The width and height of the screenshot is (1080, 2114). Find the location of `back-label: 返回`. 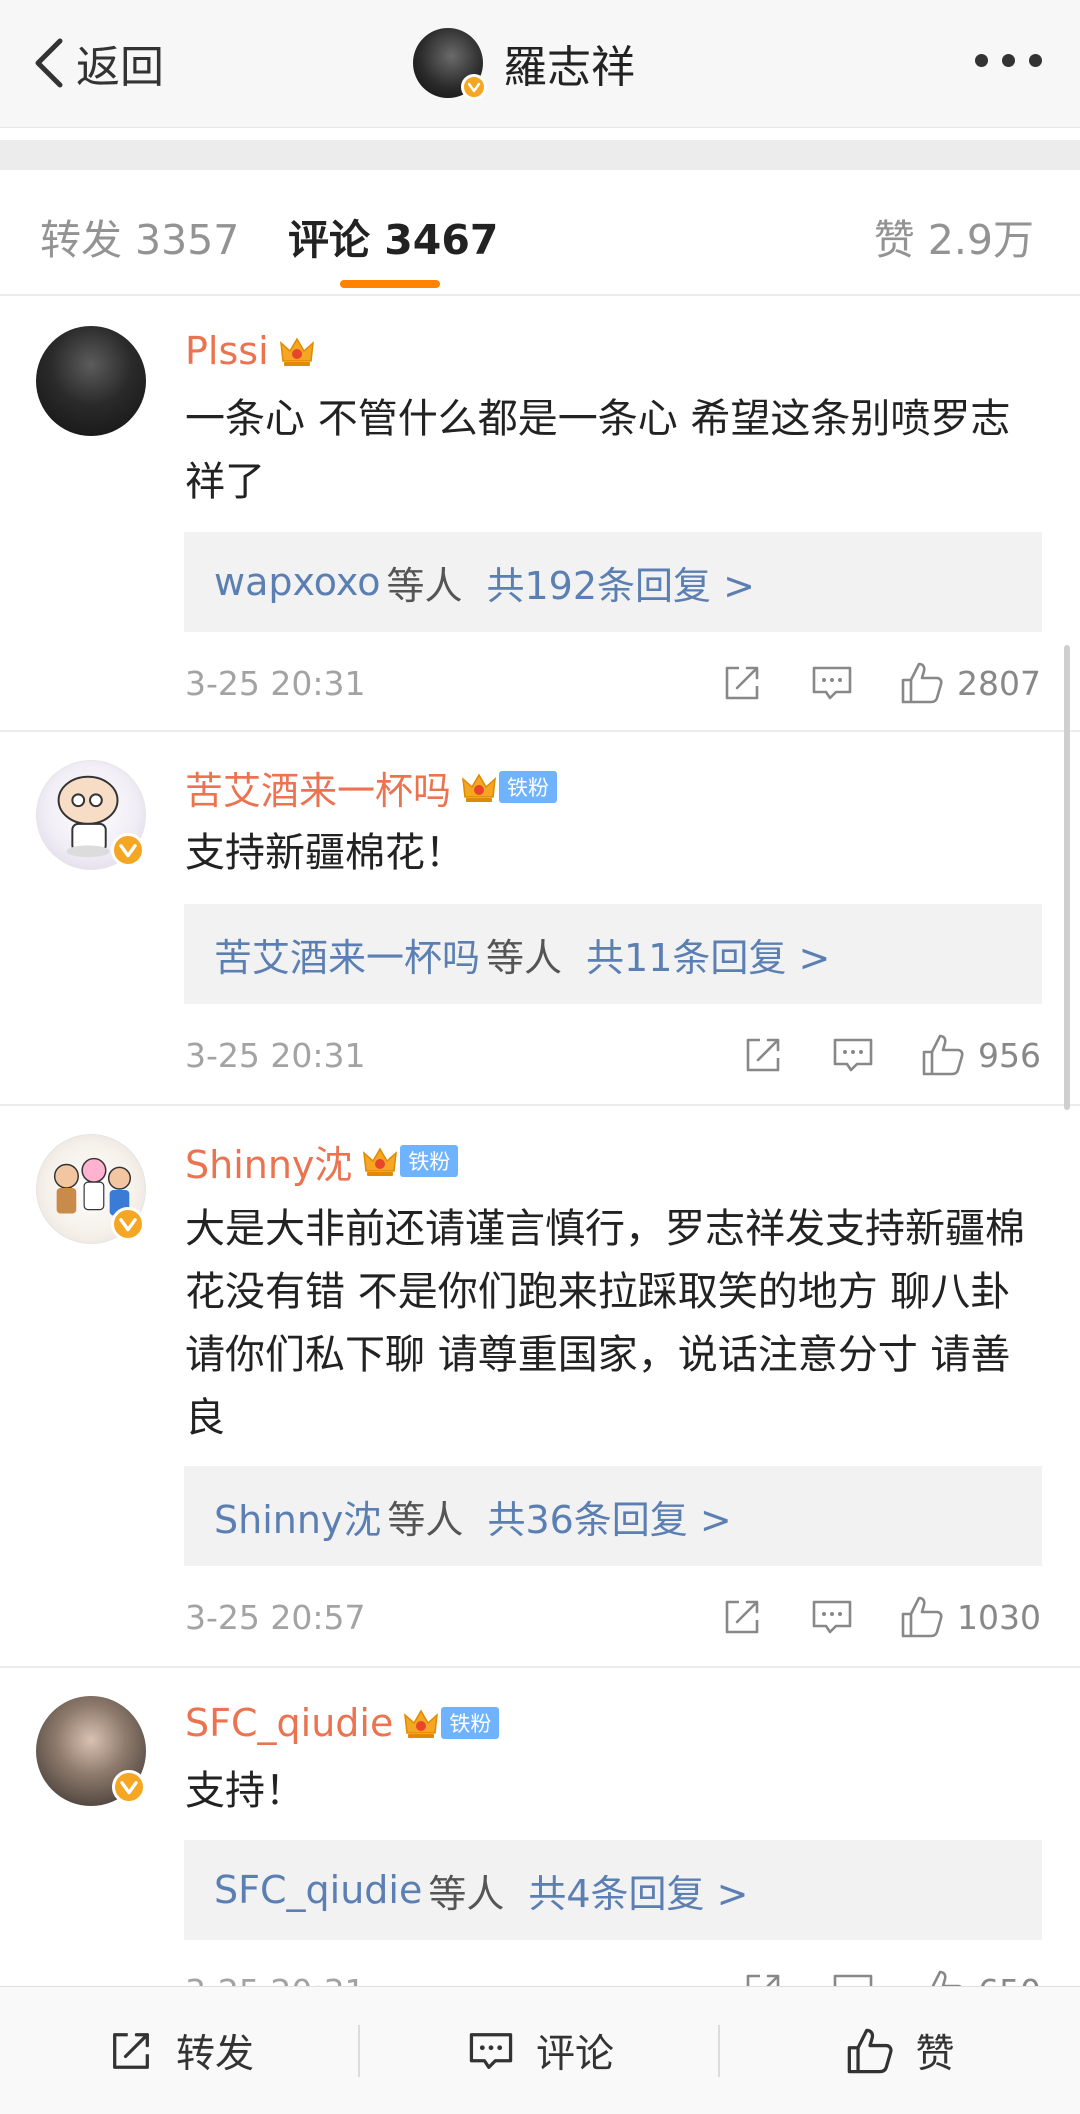

back-label: 返回 is located at coordinates (120, 67).